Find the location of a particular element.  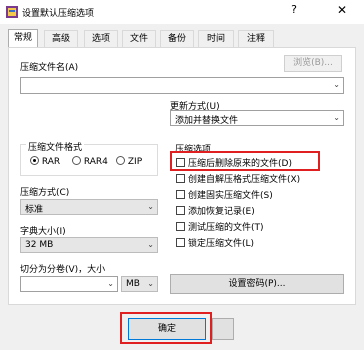

split-label: 切分为分卷(V)，大小 is located at coordinates (63, 270).